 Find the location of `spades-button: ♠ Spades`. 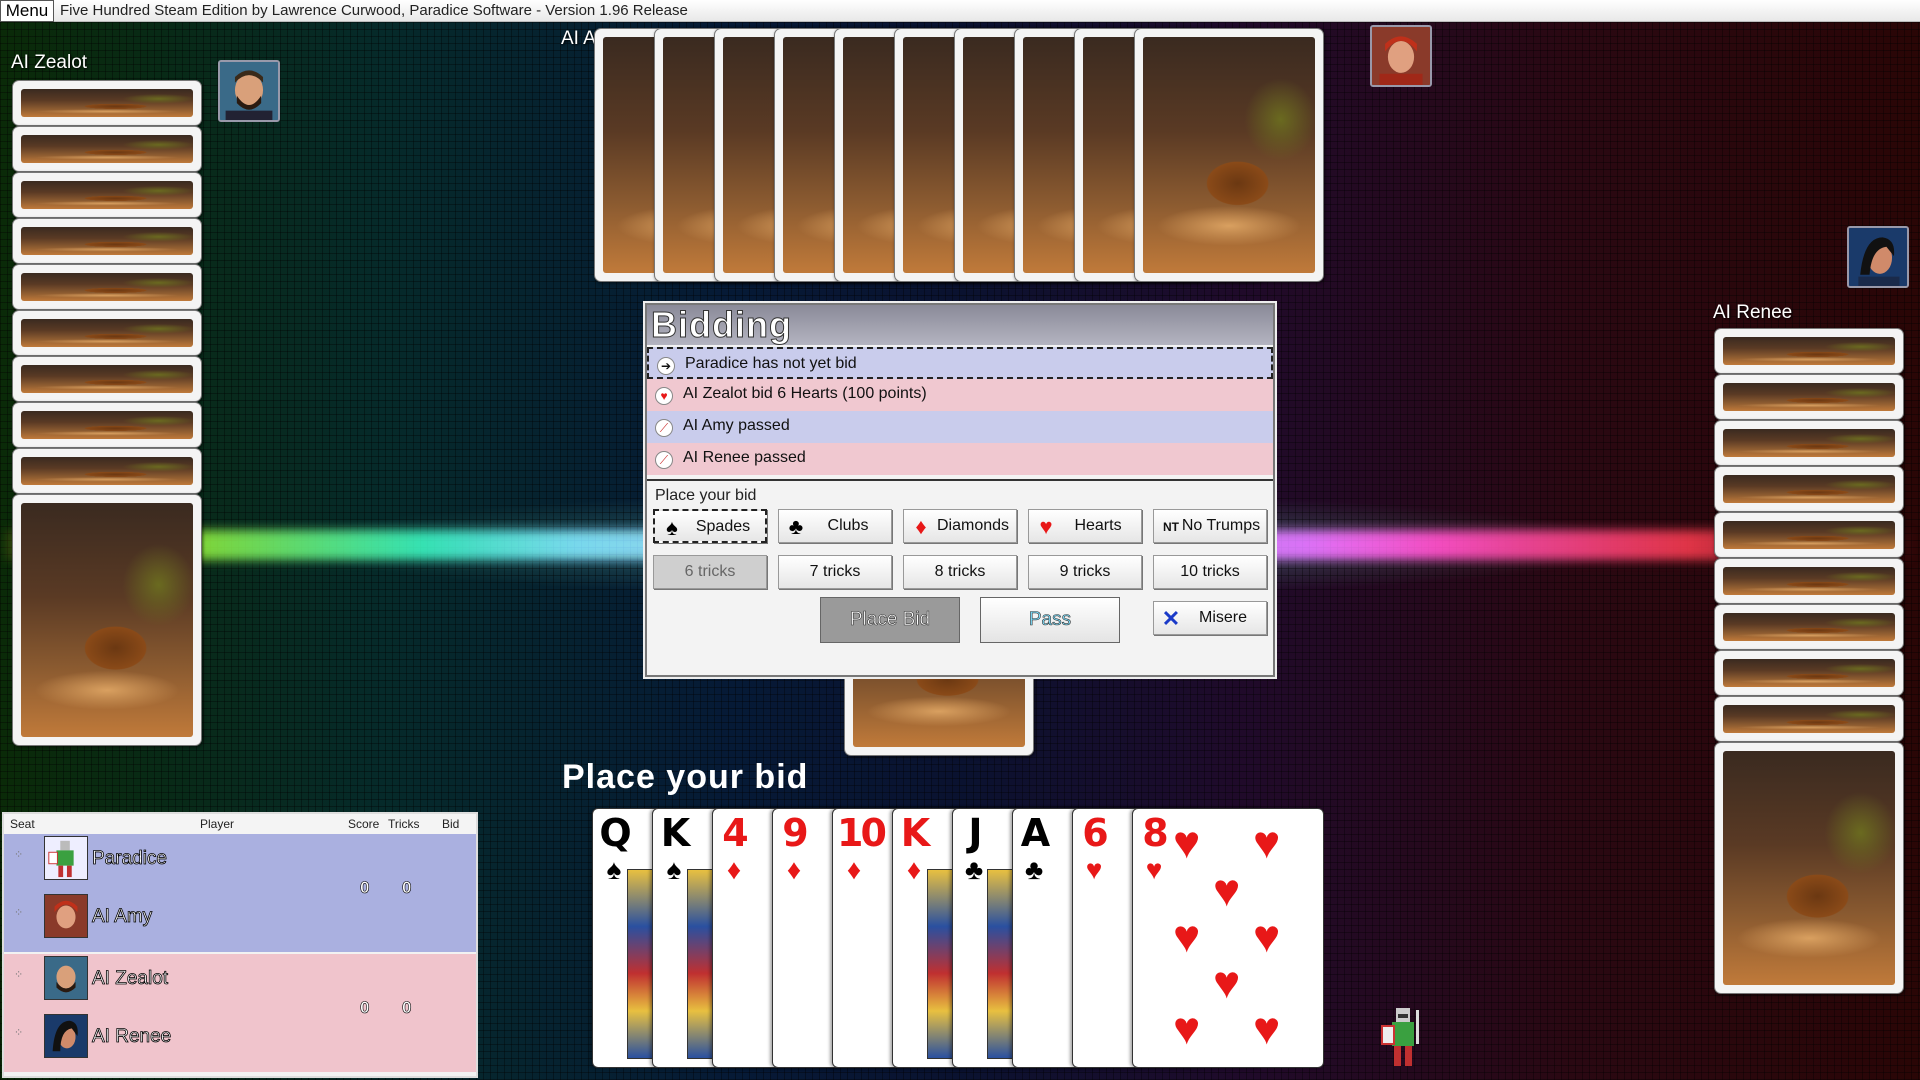

spades-button: ♠ Spades is located at coordinates (710, 526).